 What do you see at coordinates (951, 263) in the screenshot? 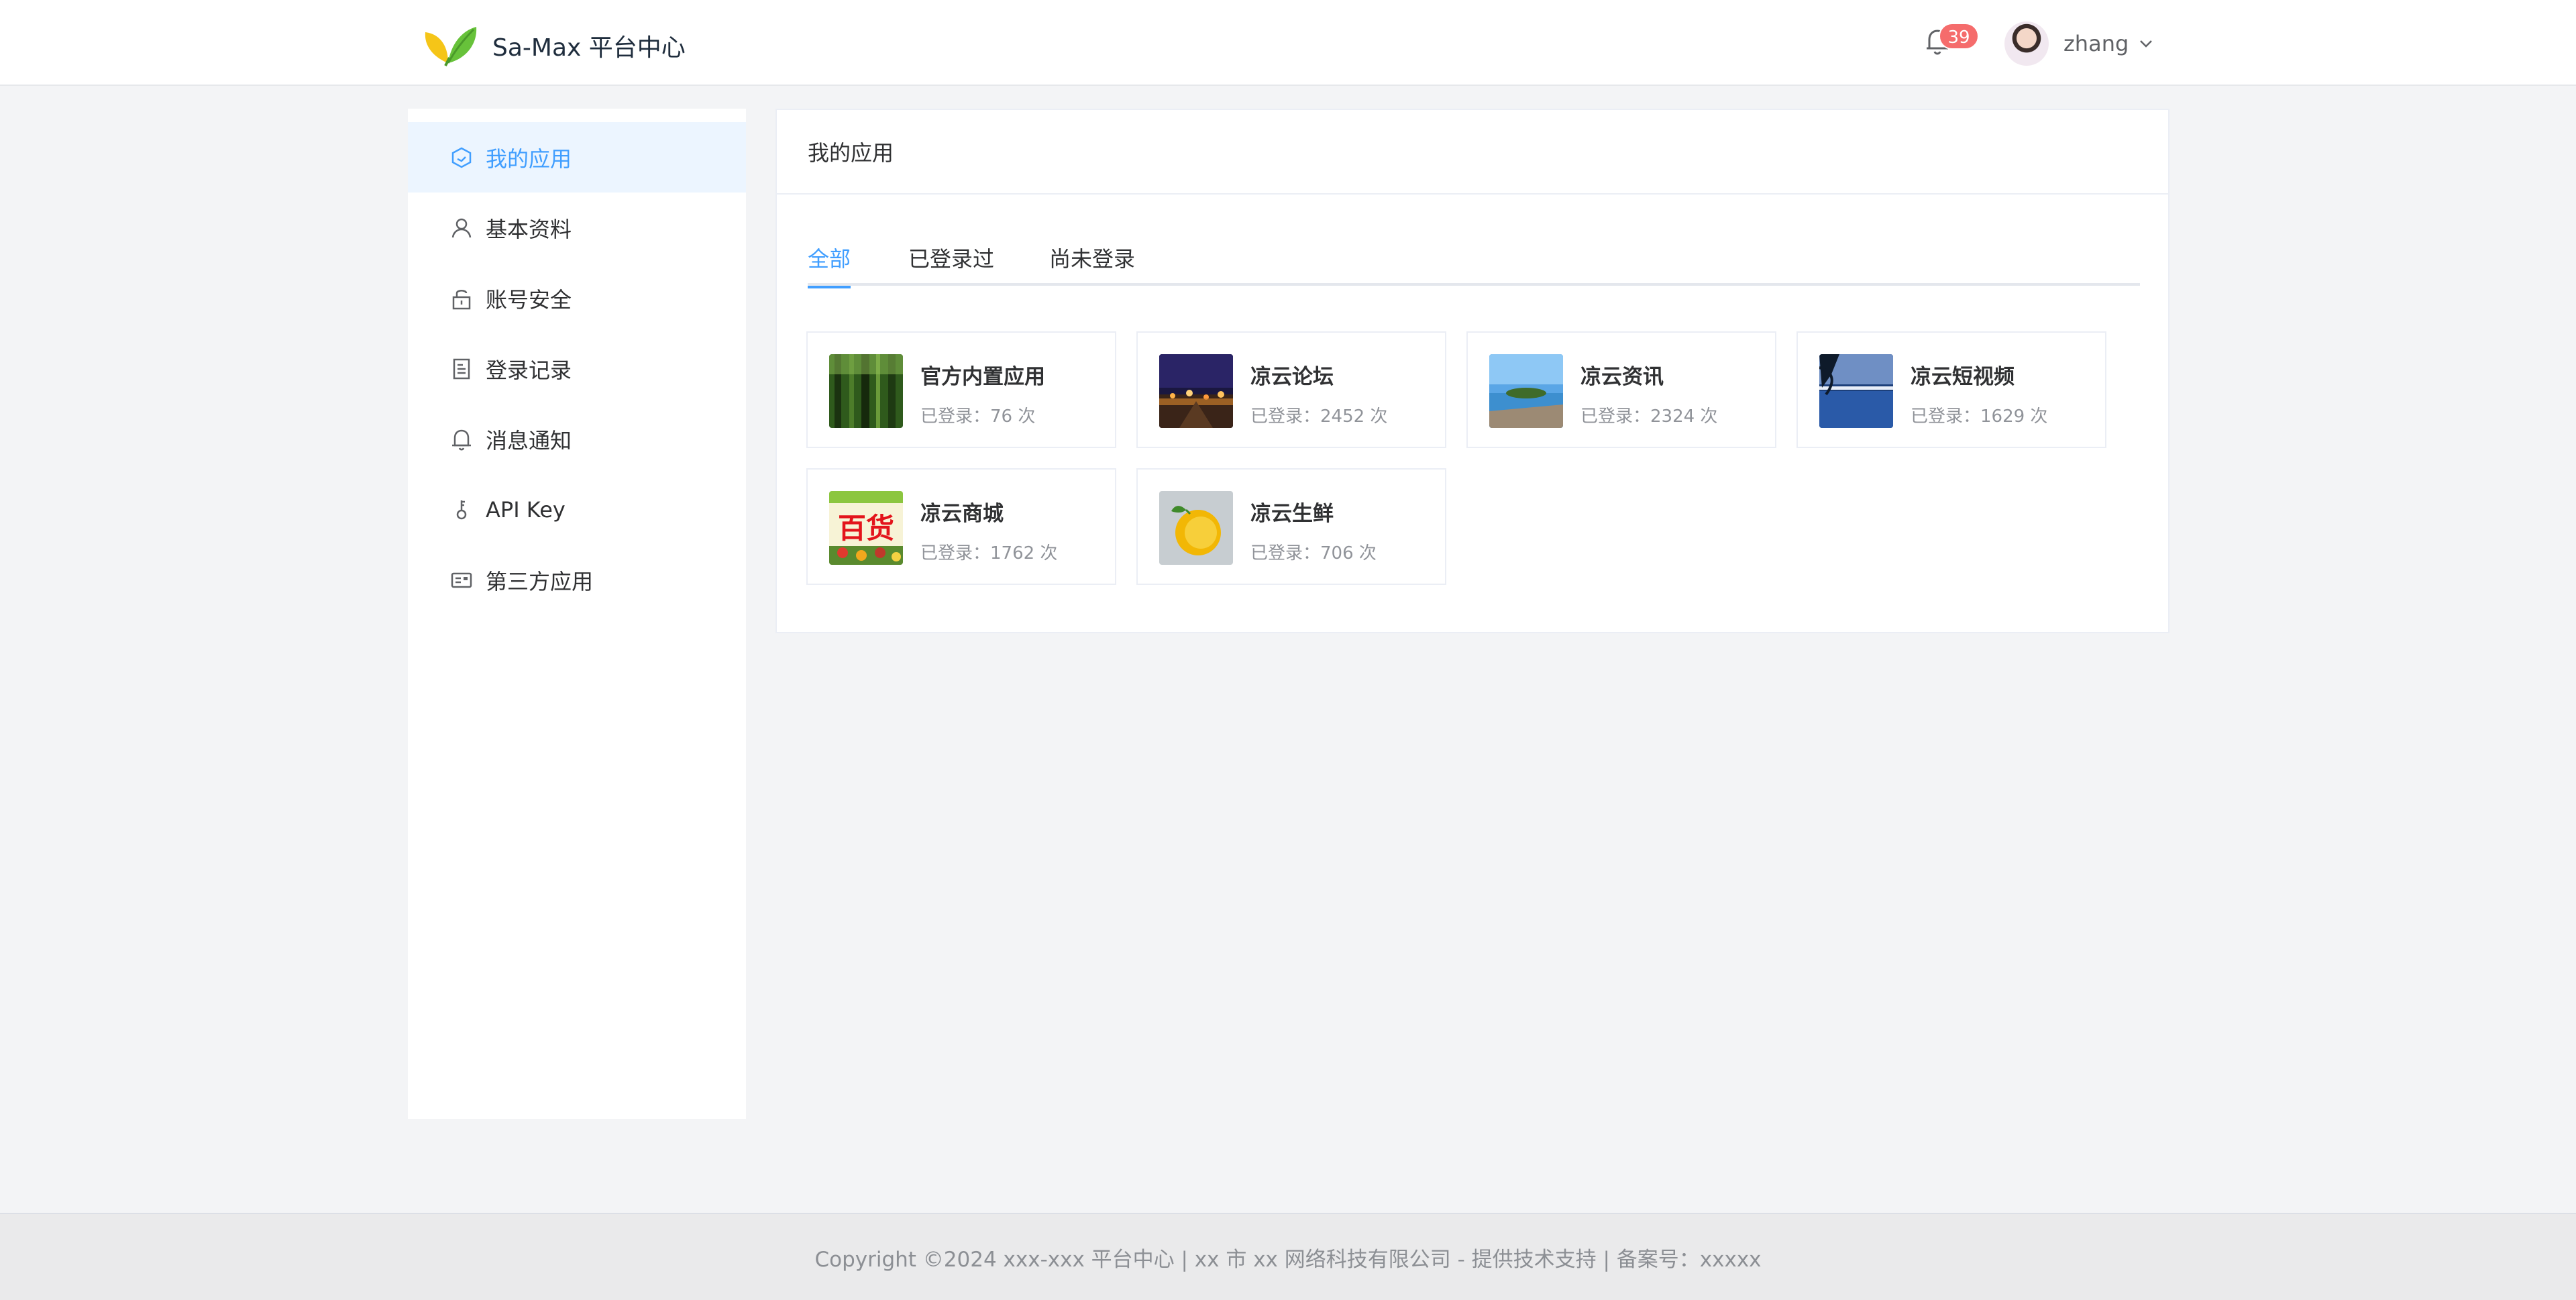
I see `tab-logged-in: 已登录过` at bounding box center [951, 263].